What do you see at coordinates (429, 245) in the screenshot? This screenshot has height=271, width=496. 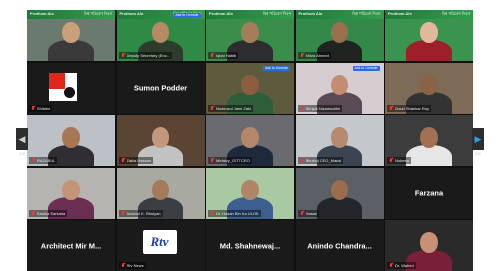 I see `participant-tile: Dr. Wahed` at bounding box center [429, 245].